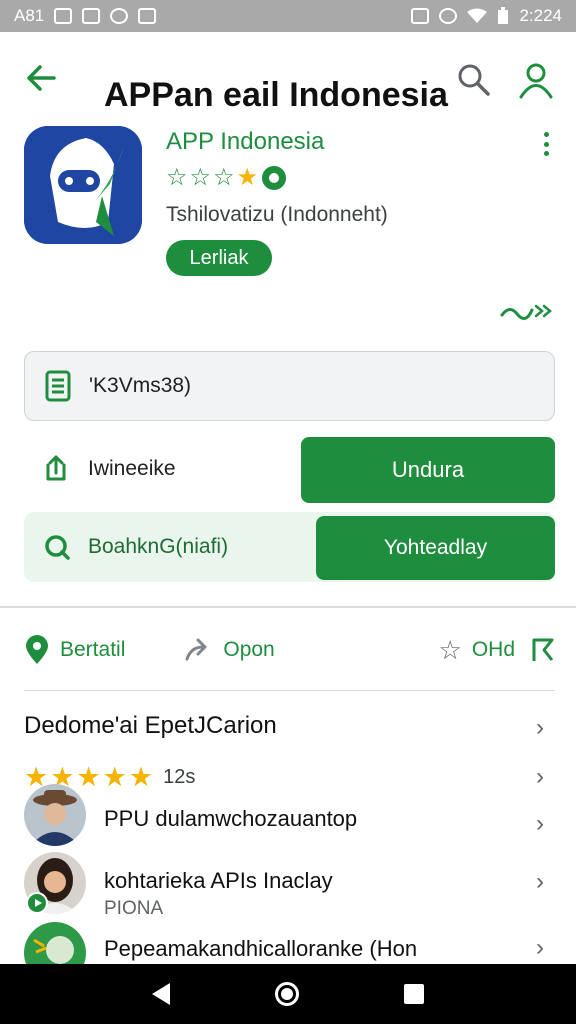 The image size is (576, 1024). I want to click on location-pin-icon, so click(37, 649).